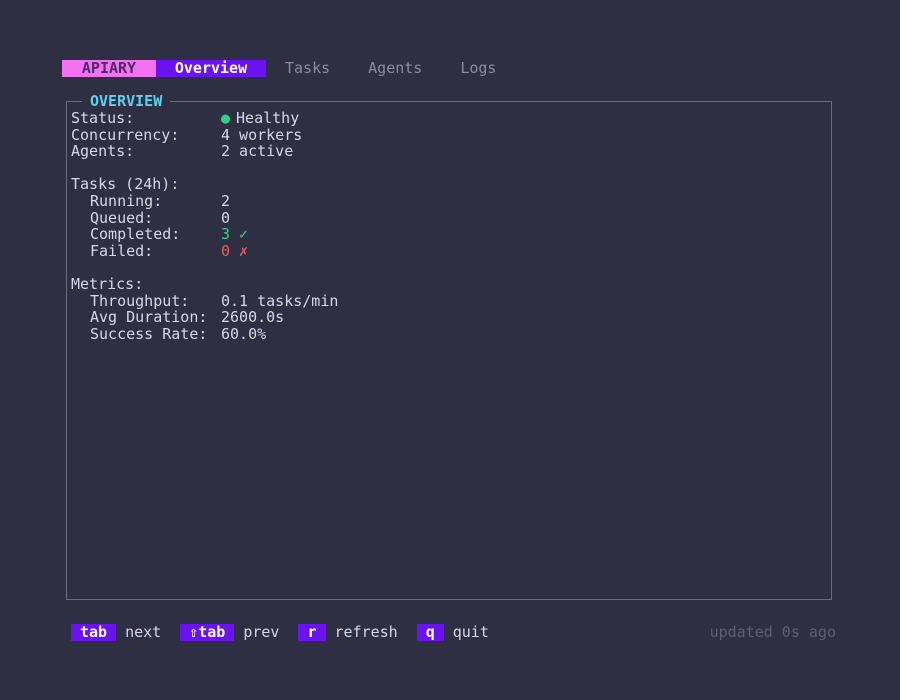 The width and height of the screenshot is (900, 700). Describe the element at coordinates (207, 632) in the screenshot. I see `key-shift-tab: ⇧tab` at that location.